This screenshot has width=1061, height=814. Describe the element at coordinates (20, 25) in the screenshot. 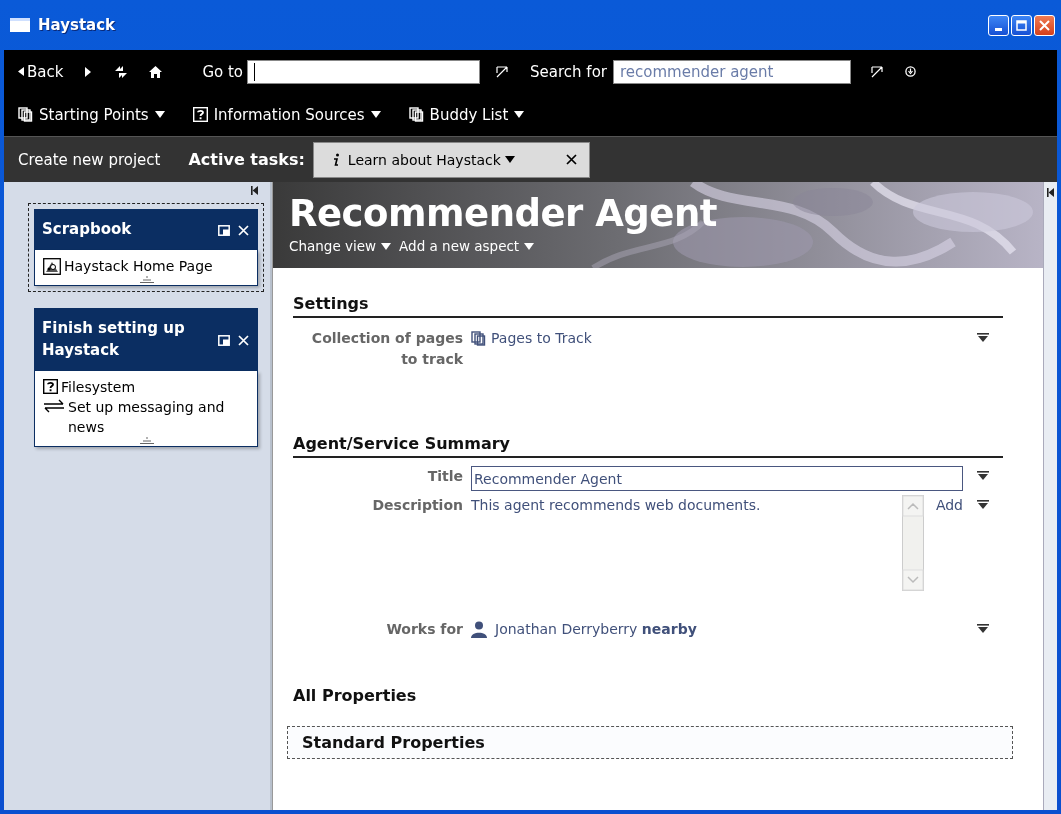

I see `window-icon` at that location.